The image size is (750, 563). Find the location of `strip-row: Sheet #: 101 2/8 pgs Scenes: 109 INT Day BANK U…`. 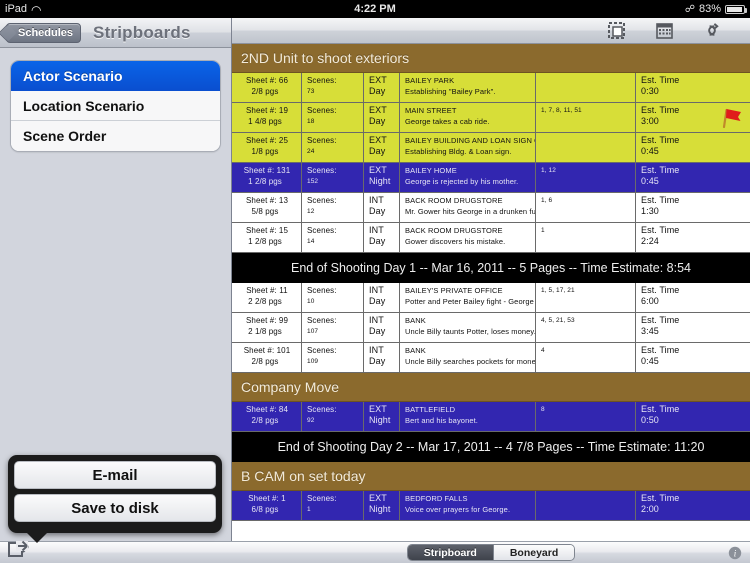

strip-row: Sheet #: 101 2/8 pgs Scenes: 109 INT Day BANK U… is located at coordinates (491, 358).